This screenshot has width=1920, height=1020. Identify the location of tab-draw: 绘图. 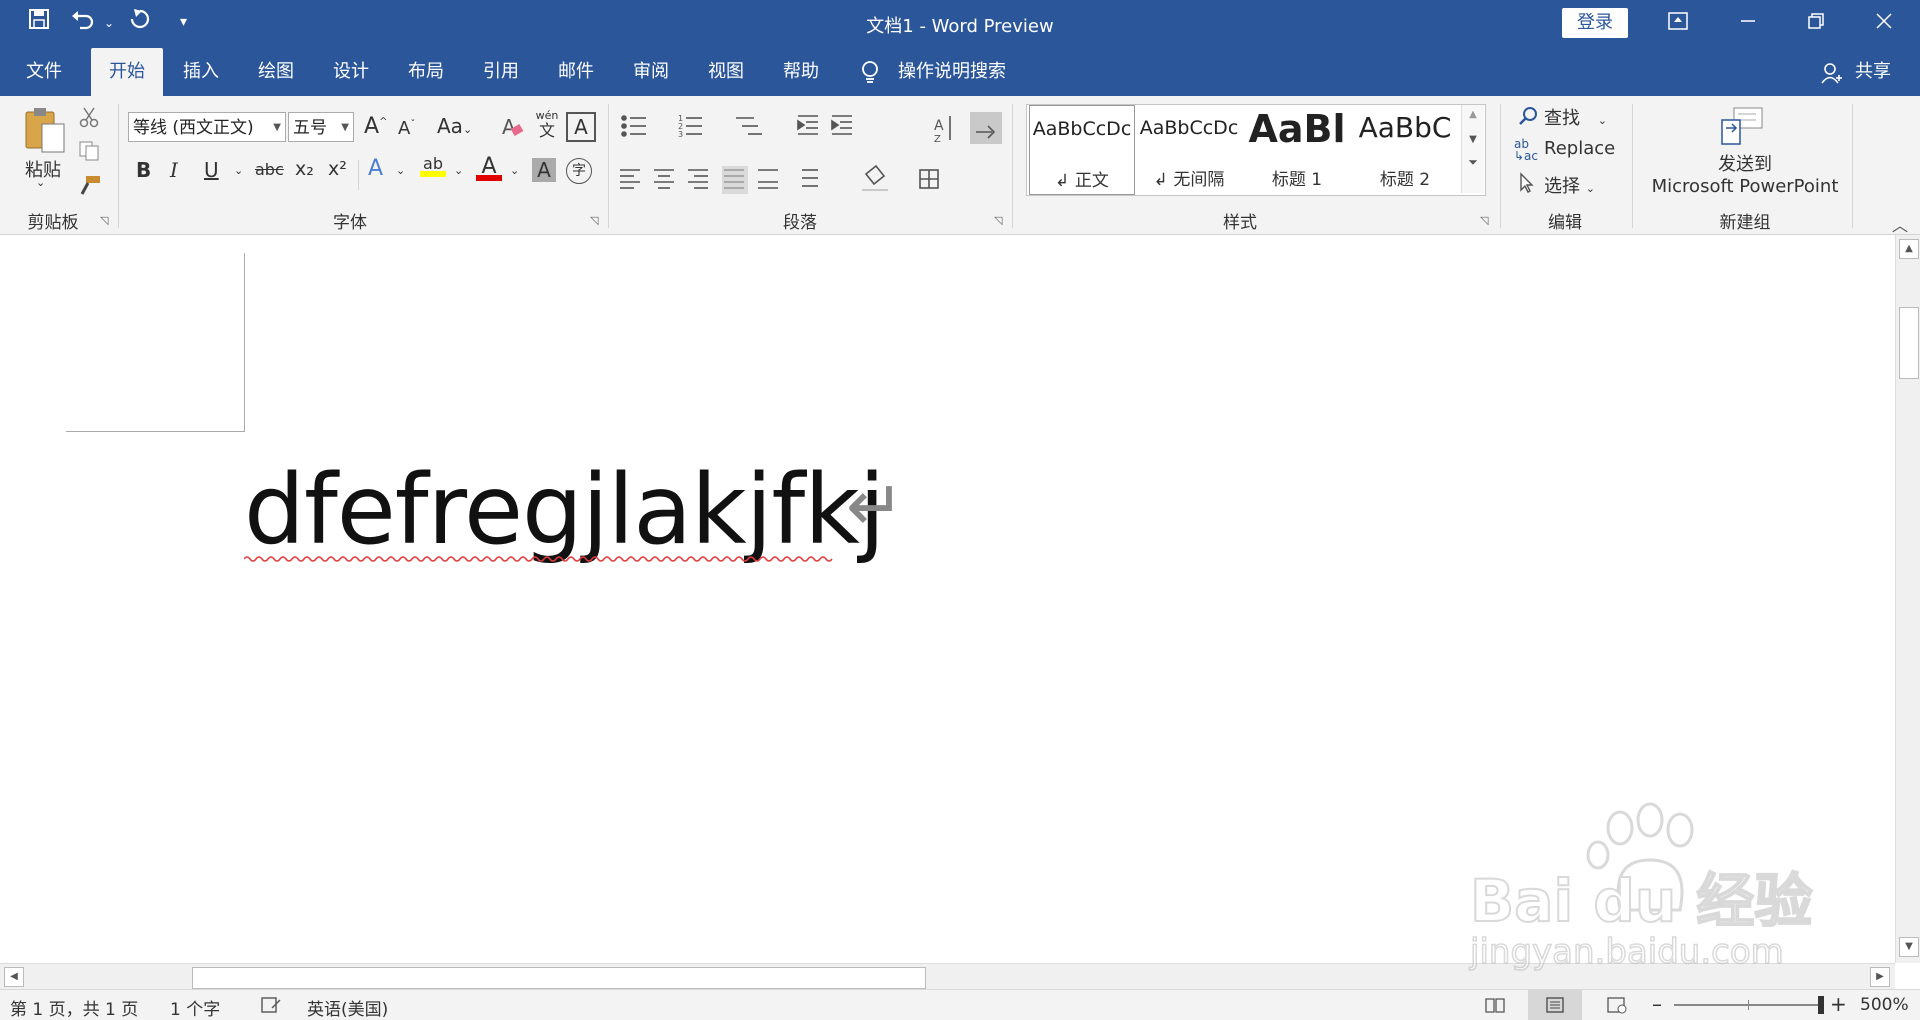
(276, 72).